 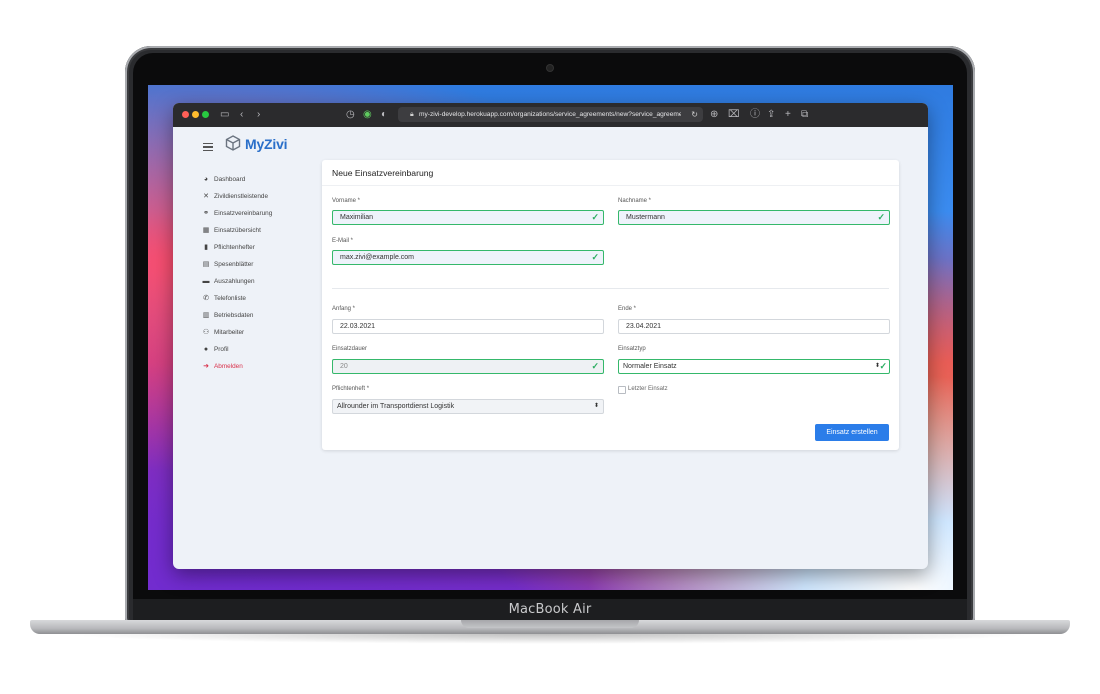 I want to click on forward-icon: ›, so click(x=258, y=115).